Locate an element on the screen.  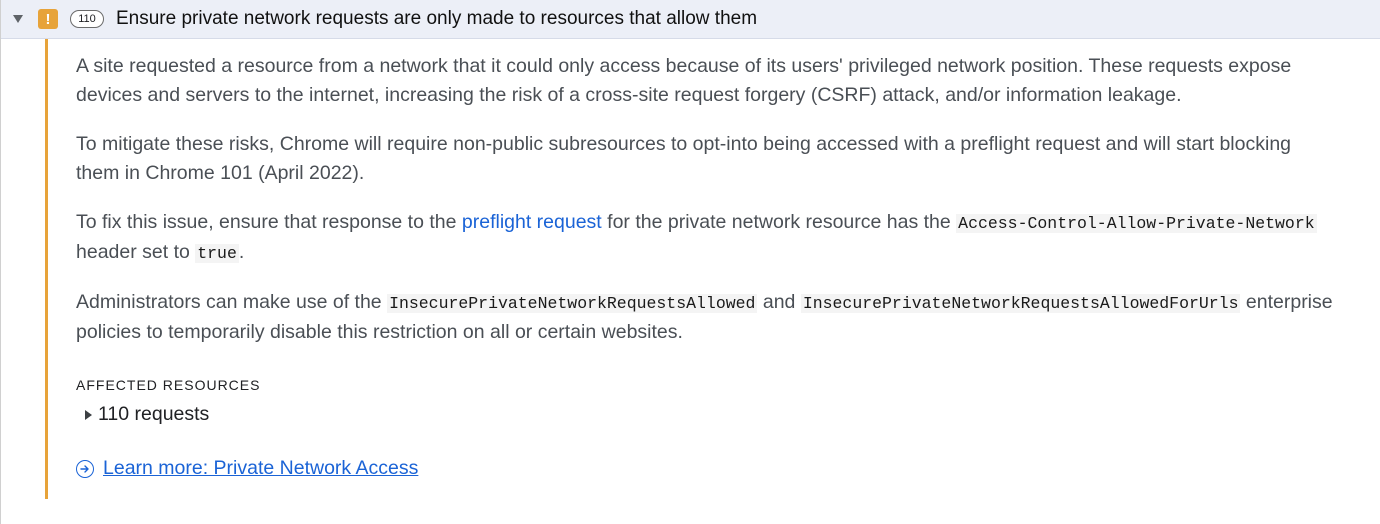
circle-arrow-right-icon is located at coordinates (85, 468).